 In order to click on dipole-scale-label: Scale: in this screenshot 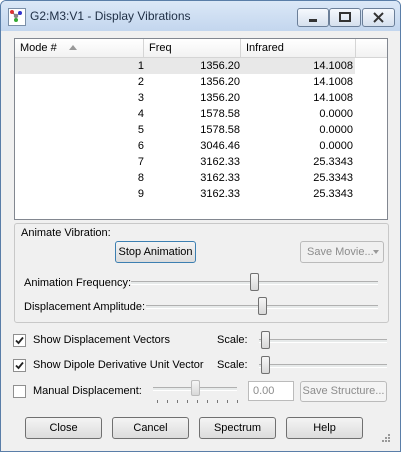, I will do `click(232, 365)`.